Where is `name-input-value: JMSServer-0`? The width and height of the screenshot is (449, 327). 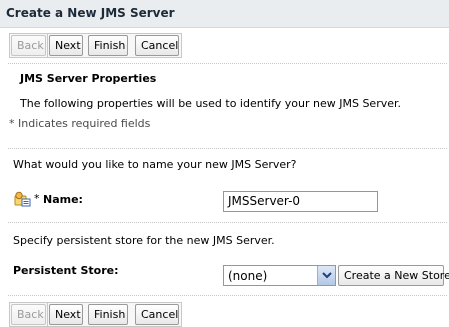
name-input-value: JMSServer-0 is located at coordinates (264, 201).